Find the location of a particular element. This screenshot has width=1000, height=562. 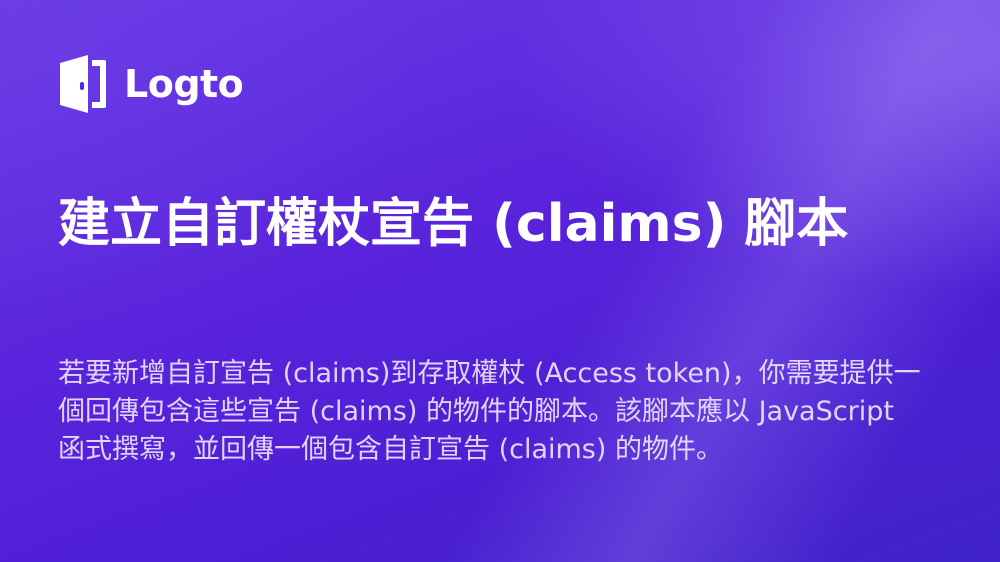

page-title: 建立自訂權杖宣告 (claims) 腳本 is located at coordinates (453, 224).